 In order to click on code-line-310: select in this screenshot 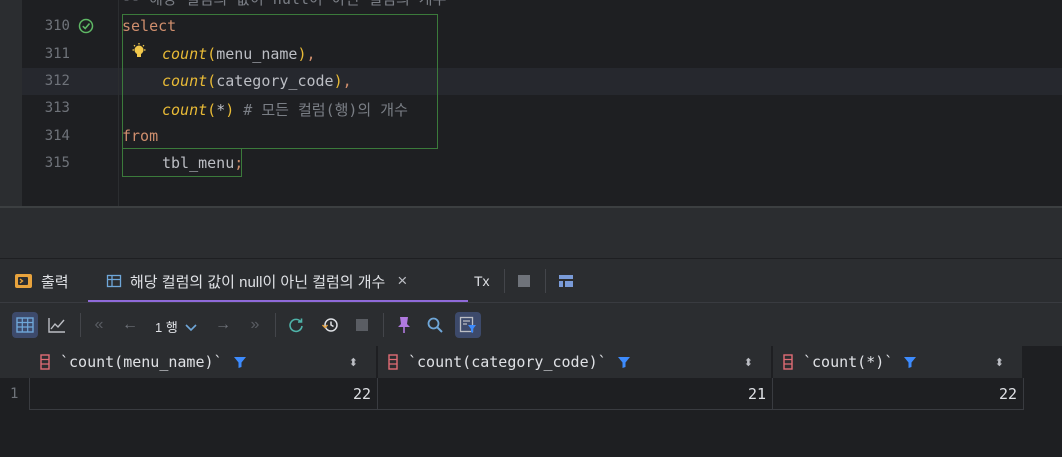, I will do `click(149, 26)`.